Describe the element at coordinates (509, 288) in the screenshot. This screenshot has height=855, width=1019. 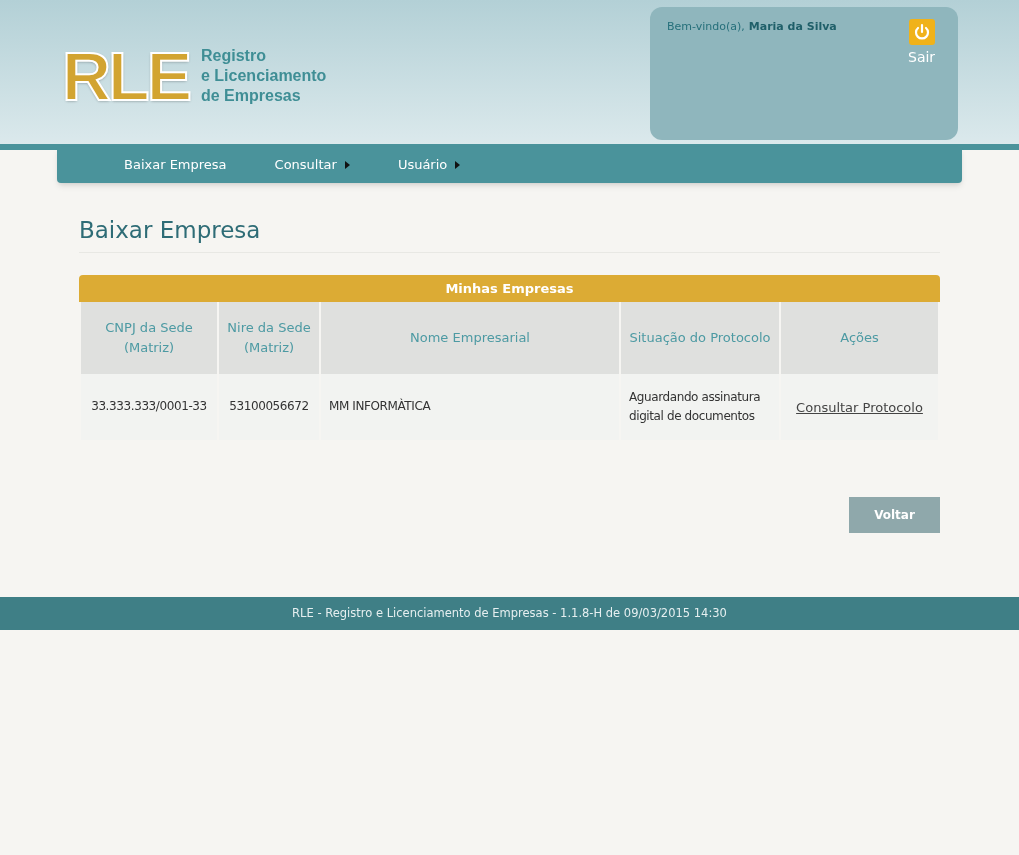
I see `table-title: Minhas Empresas` at that location.